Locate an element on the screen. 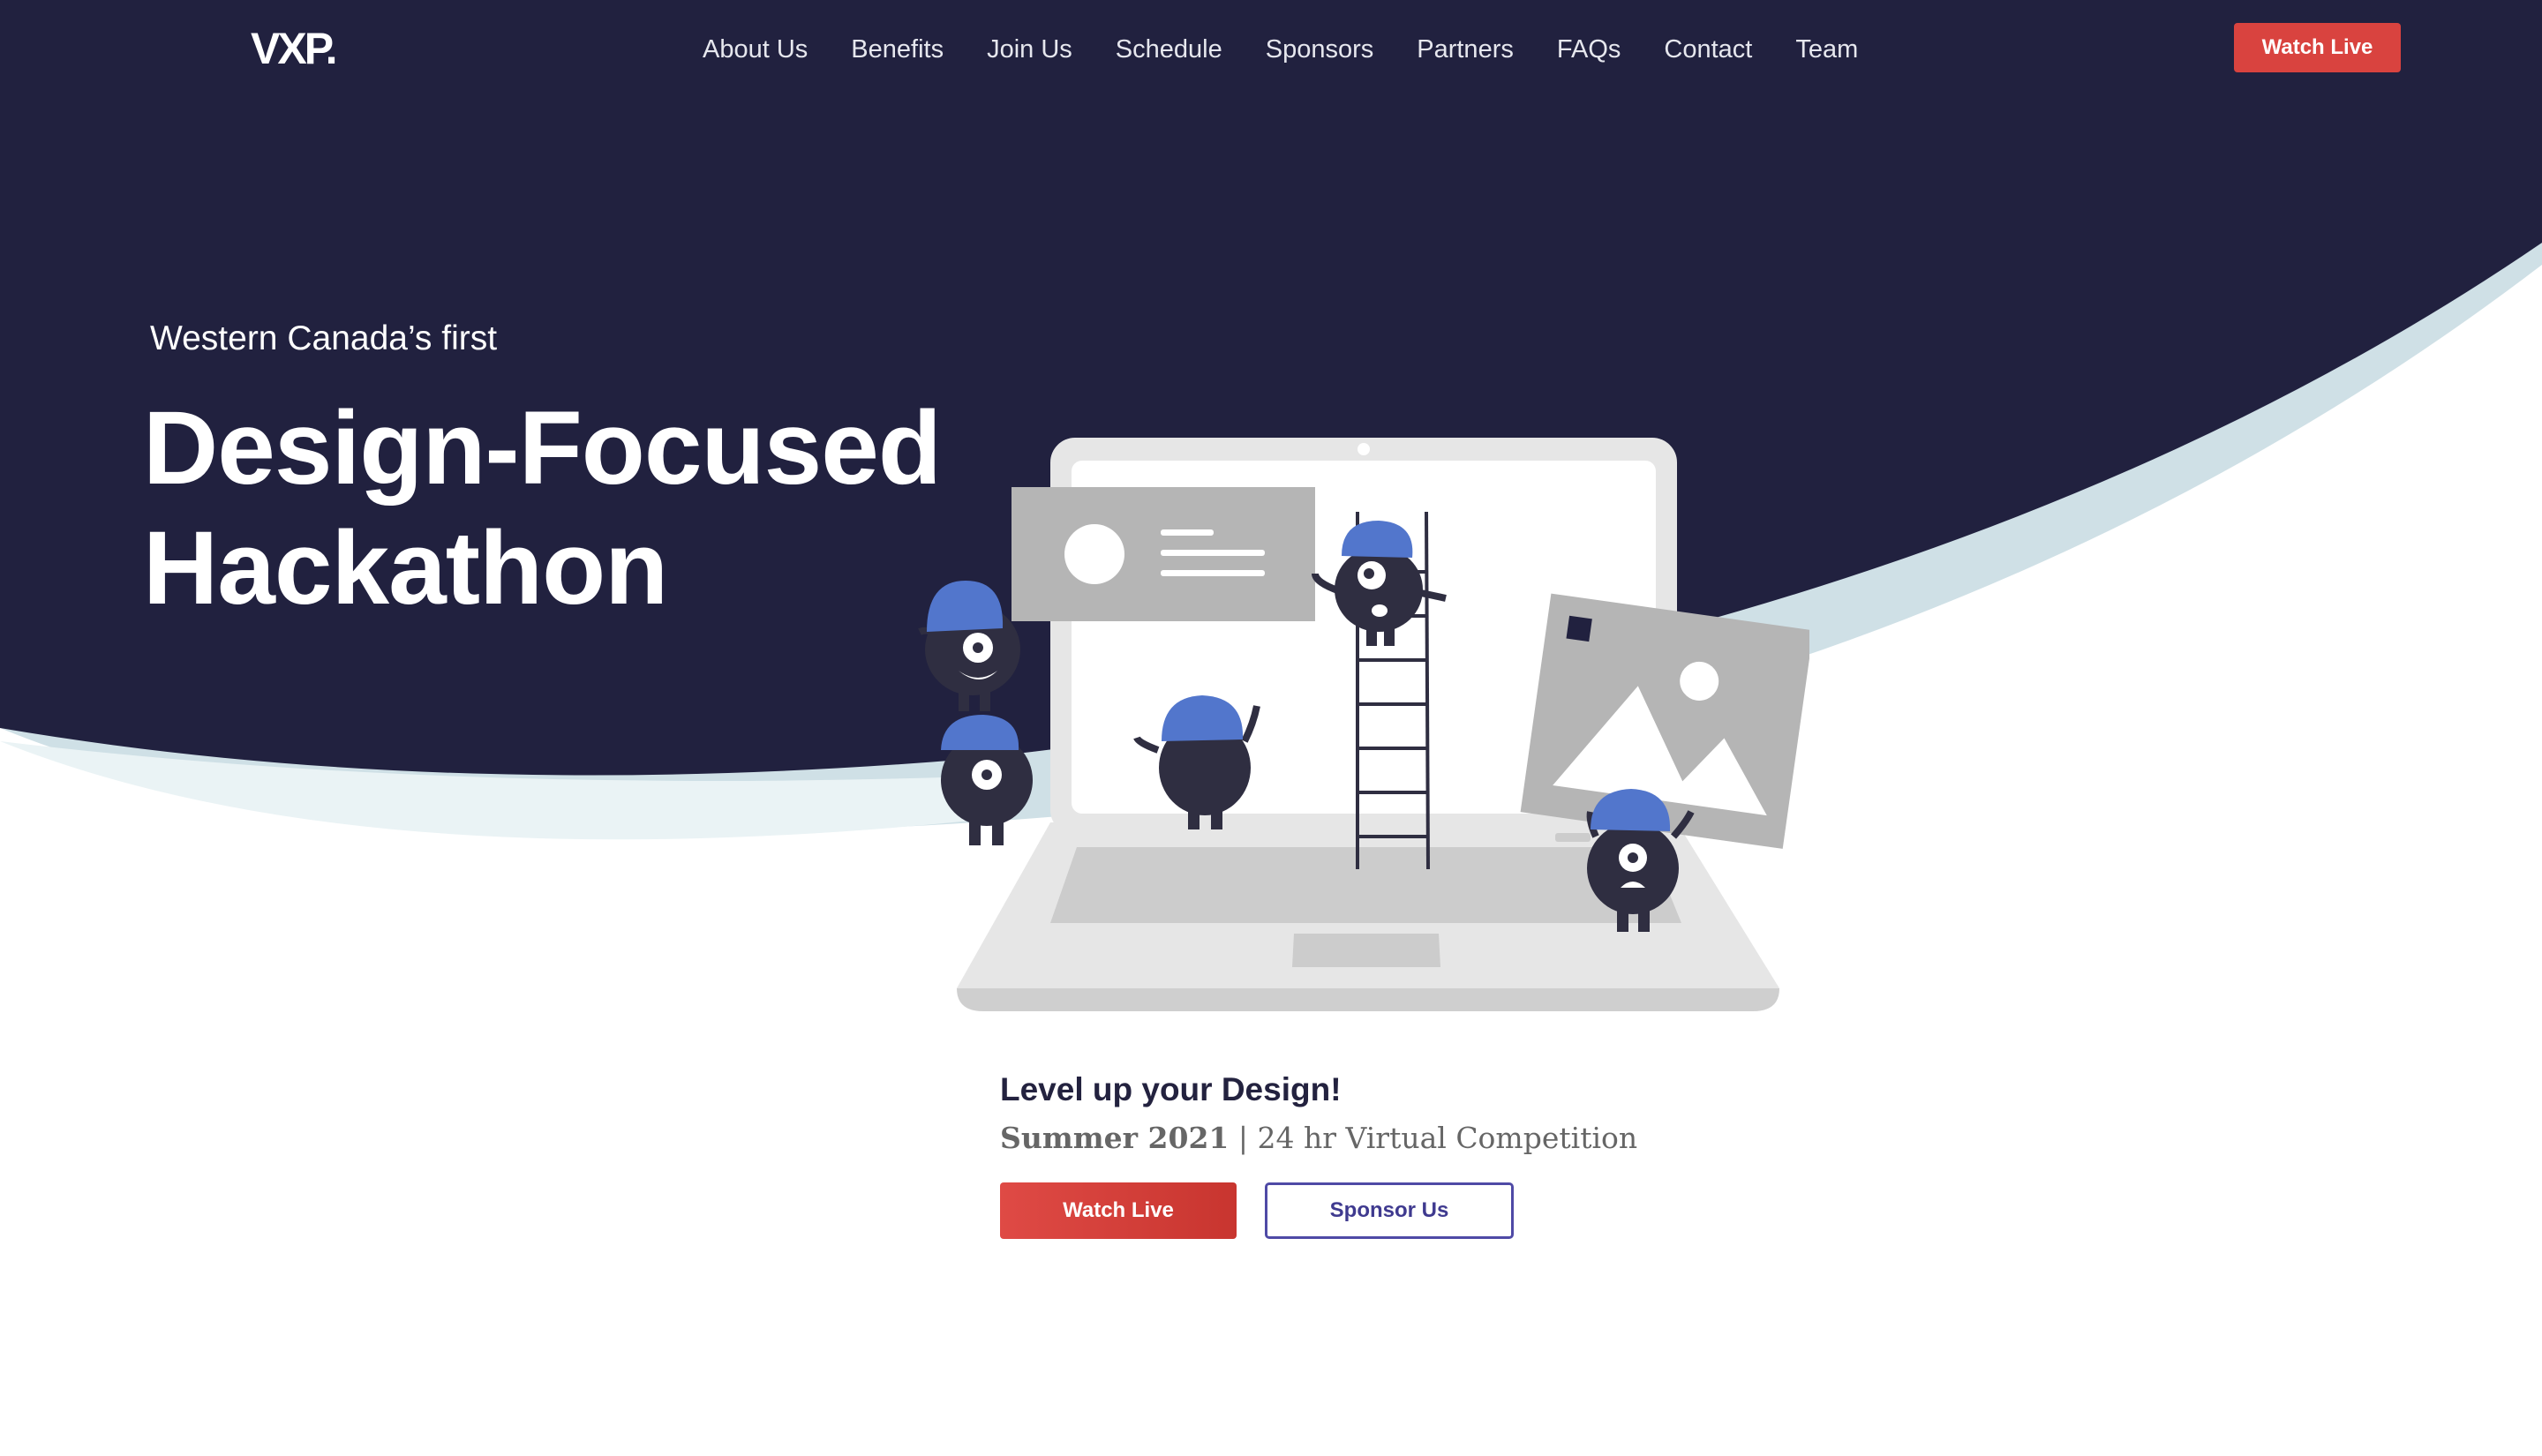  nav-contact: Contact is located at coordinates (1708, 49).